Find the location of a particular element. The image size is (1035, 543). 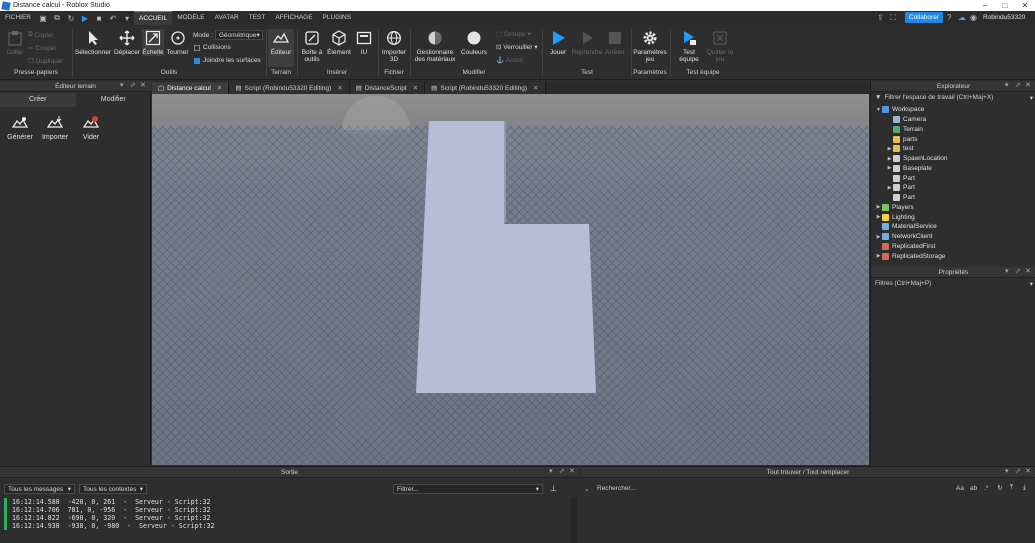

rotate-tool-button: Tourner is located at coordinates (177, 42).